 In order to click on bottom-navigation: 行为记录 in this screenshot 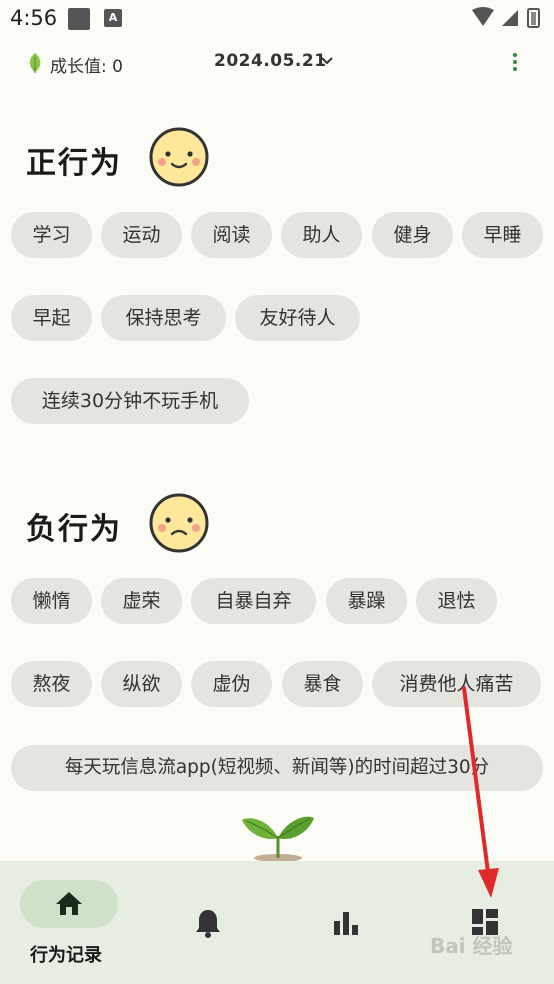, I will do `click(277, 922)`.